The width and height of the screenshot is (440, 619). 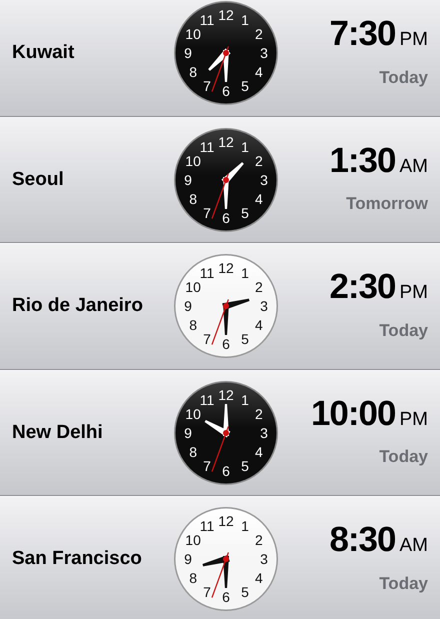 I want to click on city-name: San Francisco, so click(x=77, y=559).